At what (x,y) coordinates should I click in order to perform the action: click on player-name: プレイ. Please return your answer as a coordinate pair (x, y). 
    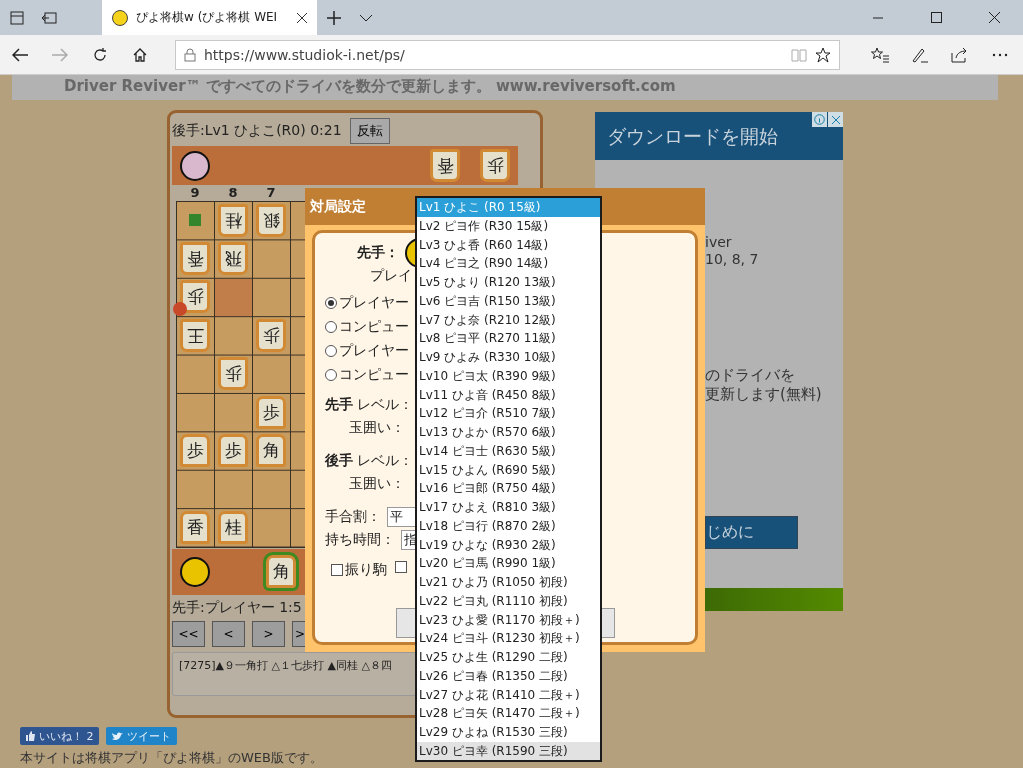
    Looking at the image, I should click on (391, 276).